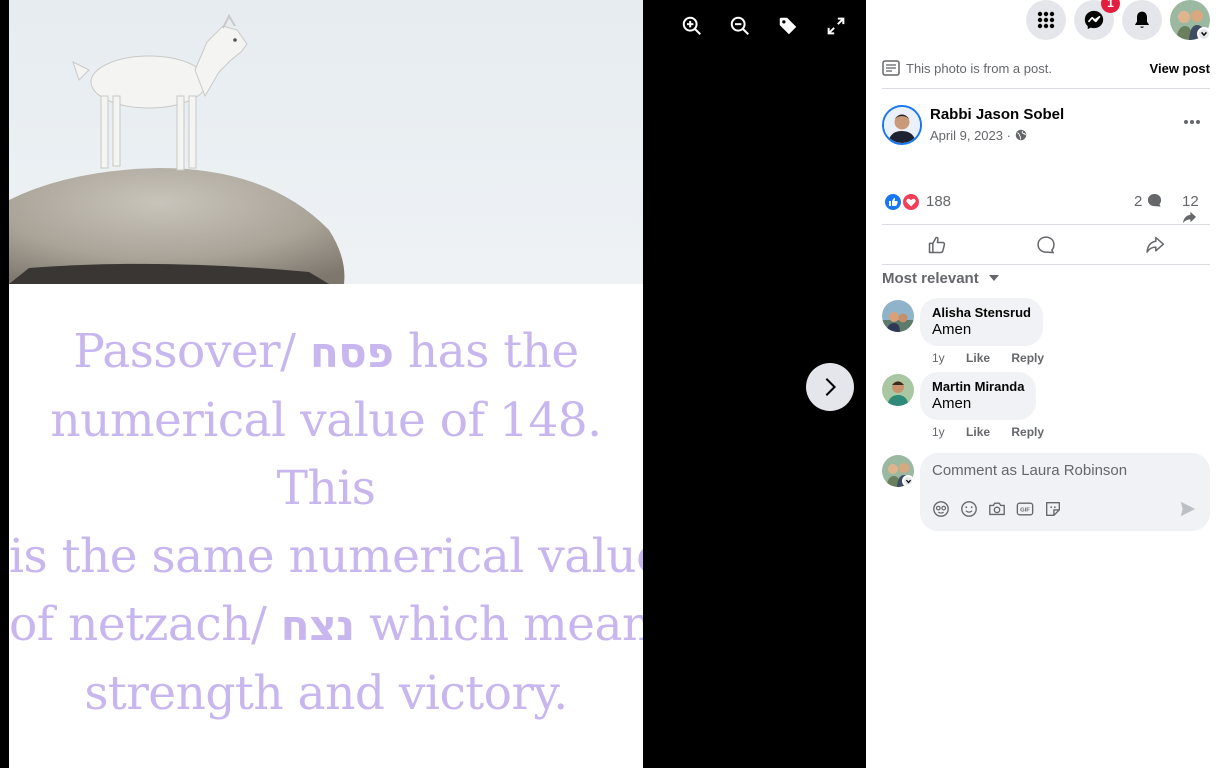  Describe the element at coordinates (997, 114) in the screenshot. I see `author-name: Rabbi Jason Sobel` at that location.